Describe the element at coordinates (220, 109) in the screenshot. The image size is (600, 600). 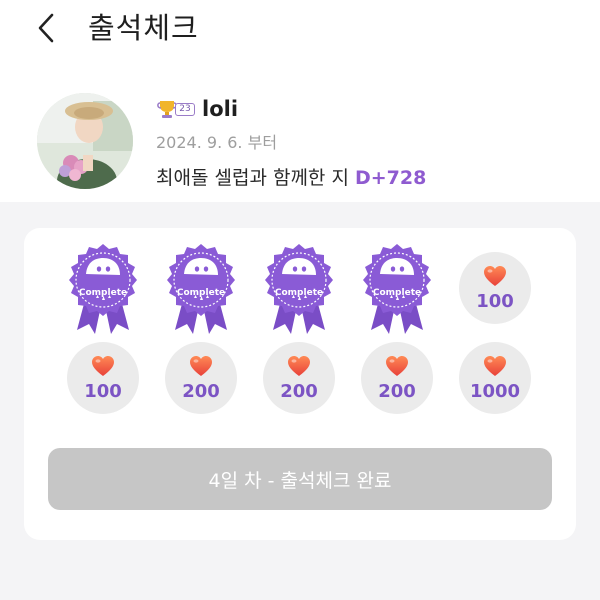
I see `user-name: loli` at that location.